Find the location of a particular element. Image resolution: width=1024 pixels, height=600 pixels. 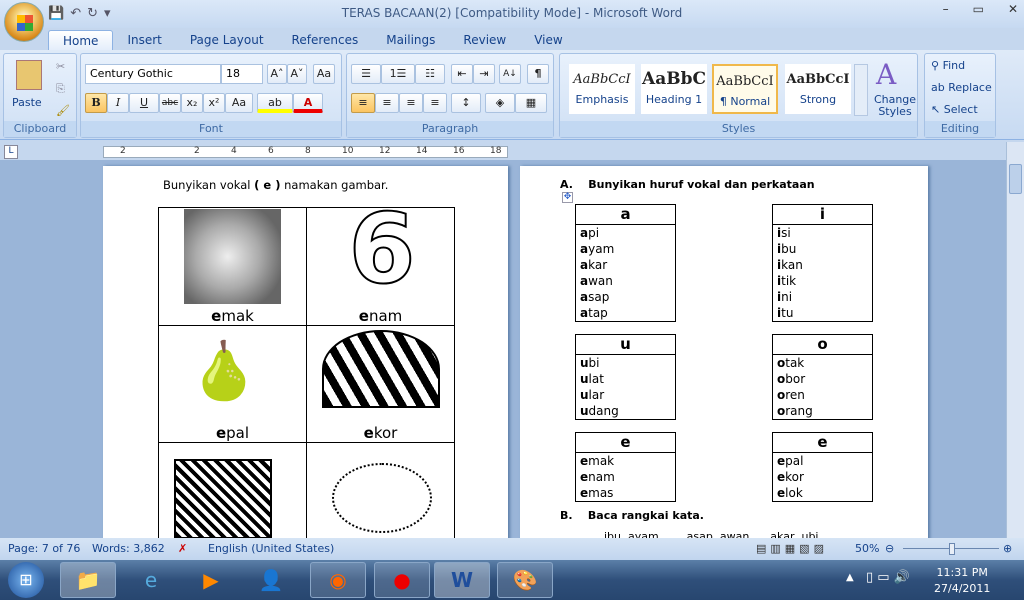

paragraph-label: Paragraph is located at coordinates (450, 129).